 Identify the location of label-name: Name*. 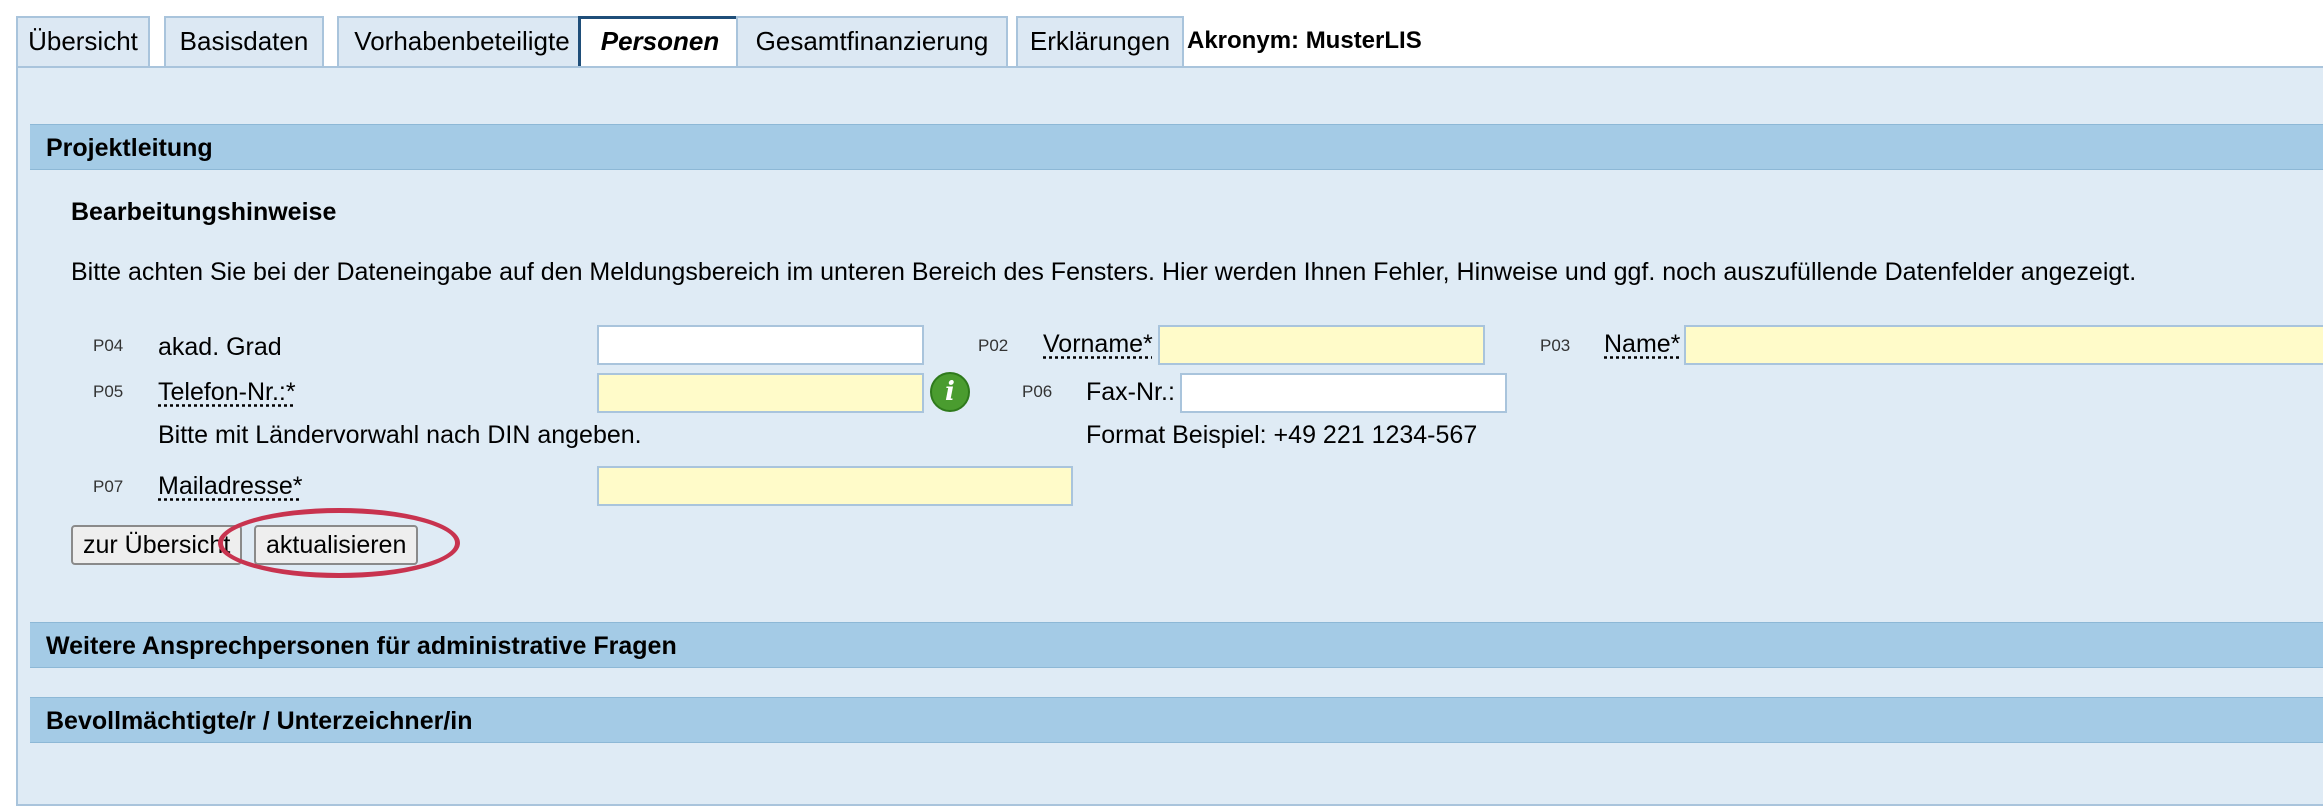
(1642, 344).